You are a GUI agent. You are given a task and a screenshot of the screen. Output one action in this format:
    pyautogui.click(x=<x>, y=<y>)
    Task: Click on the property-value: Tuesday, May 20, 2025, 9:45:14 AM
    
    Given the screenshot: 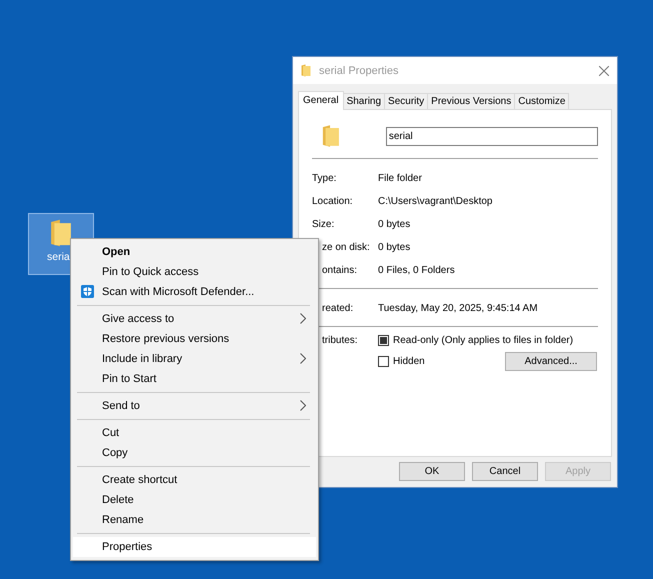 What is the action you would take?
    pyautogui.click(x=458, y=308)
    